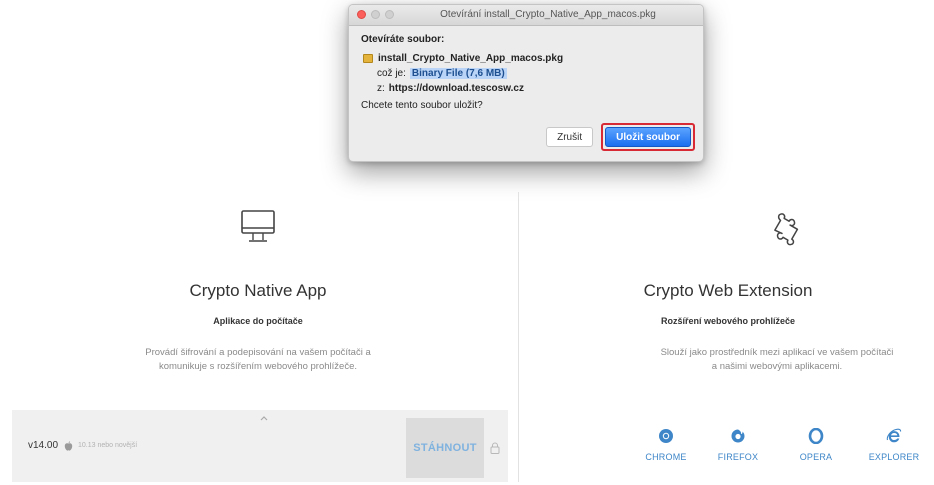  I want to click on browser-firefox: FIREFOX, so click(738, 445).